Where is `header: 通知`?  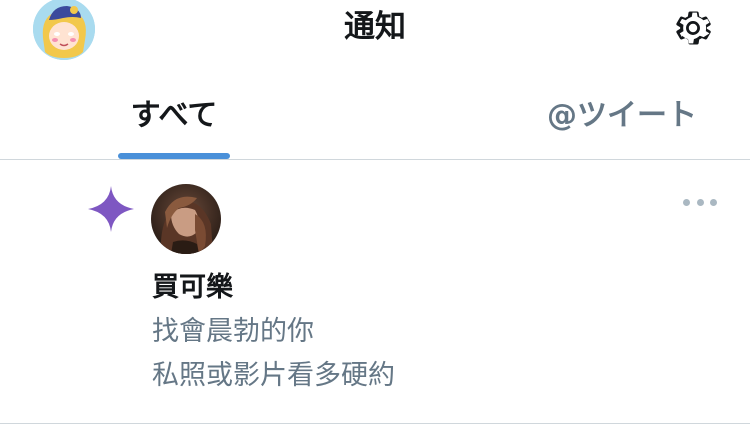
header: 通知 is located at coordinates (375, 30).